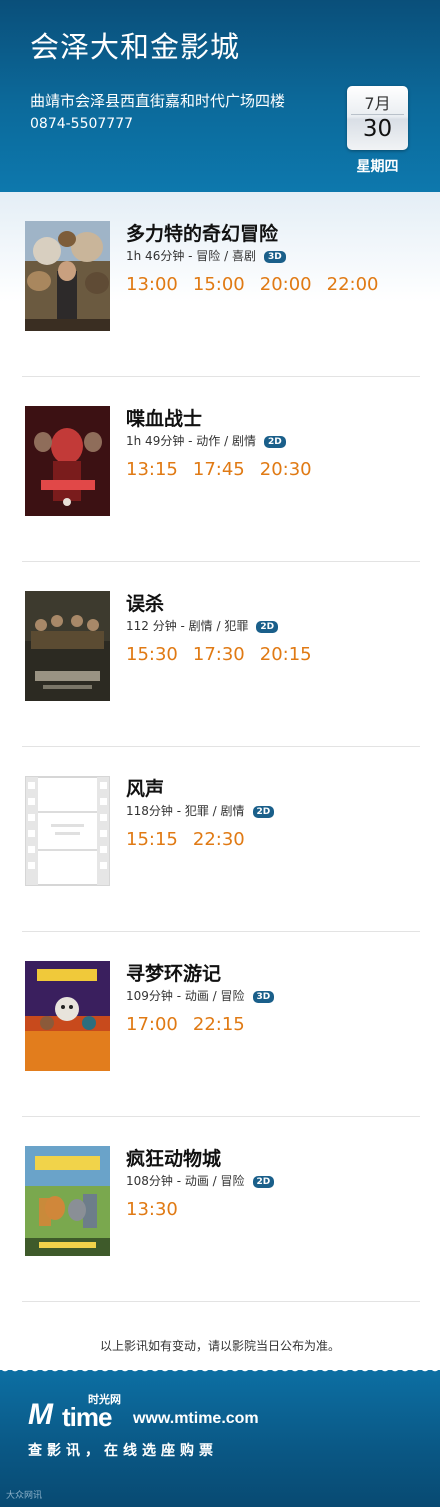 The image size is (440, 1507). Describe the element at coordinates (185, 811) in the screenshot. I see `movie-meta-text: 118分钟 - 犯罪 / 剧情` at that location.